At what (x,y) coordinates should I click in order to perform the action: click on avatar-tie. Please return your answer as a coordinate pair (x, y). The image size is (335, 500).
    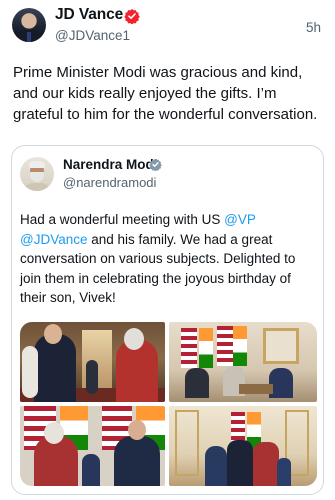
    Looking at the image, I should click on (29, 37).